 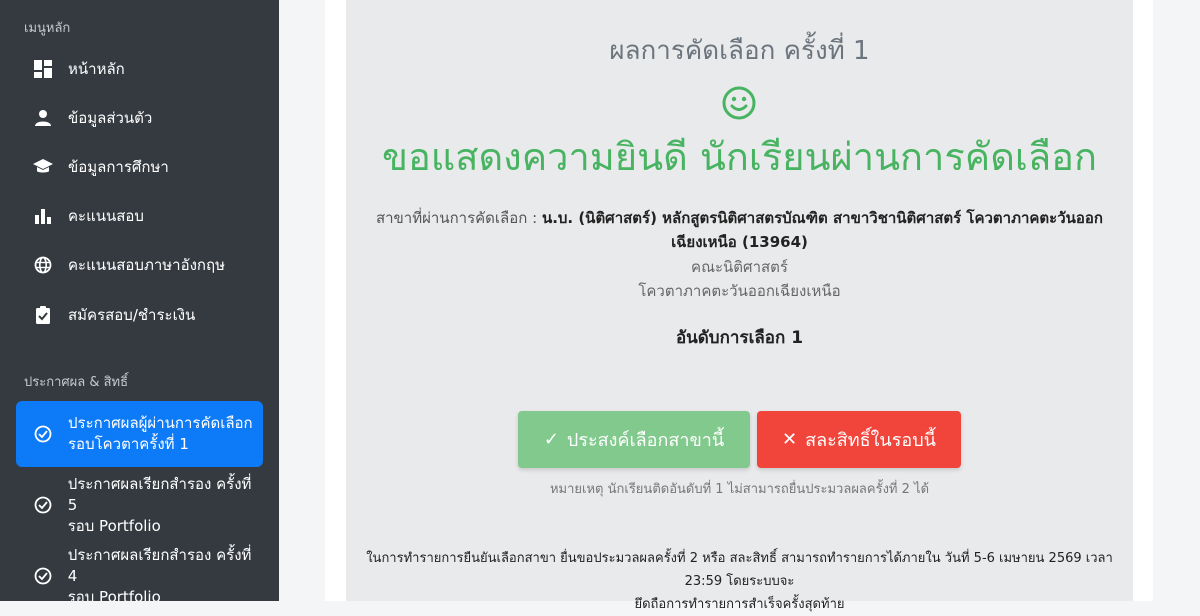 What do you see at coordinates (43, 265) in the screenshot?
I see `globe-icon` at bounding box center [43, 265].